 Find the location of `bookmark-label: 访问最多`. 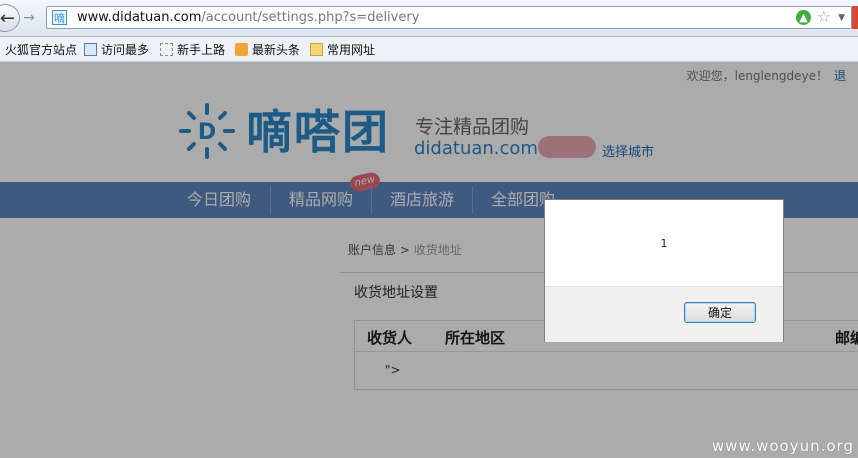

bookmark-label: 访问最多 is located at coordinates (125, 50).